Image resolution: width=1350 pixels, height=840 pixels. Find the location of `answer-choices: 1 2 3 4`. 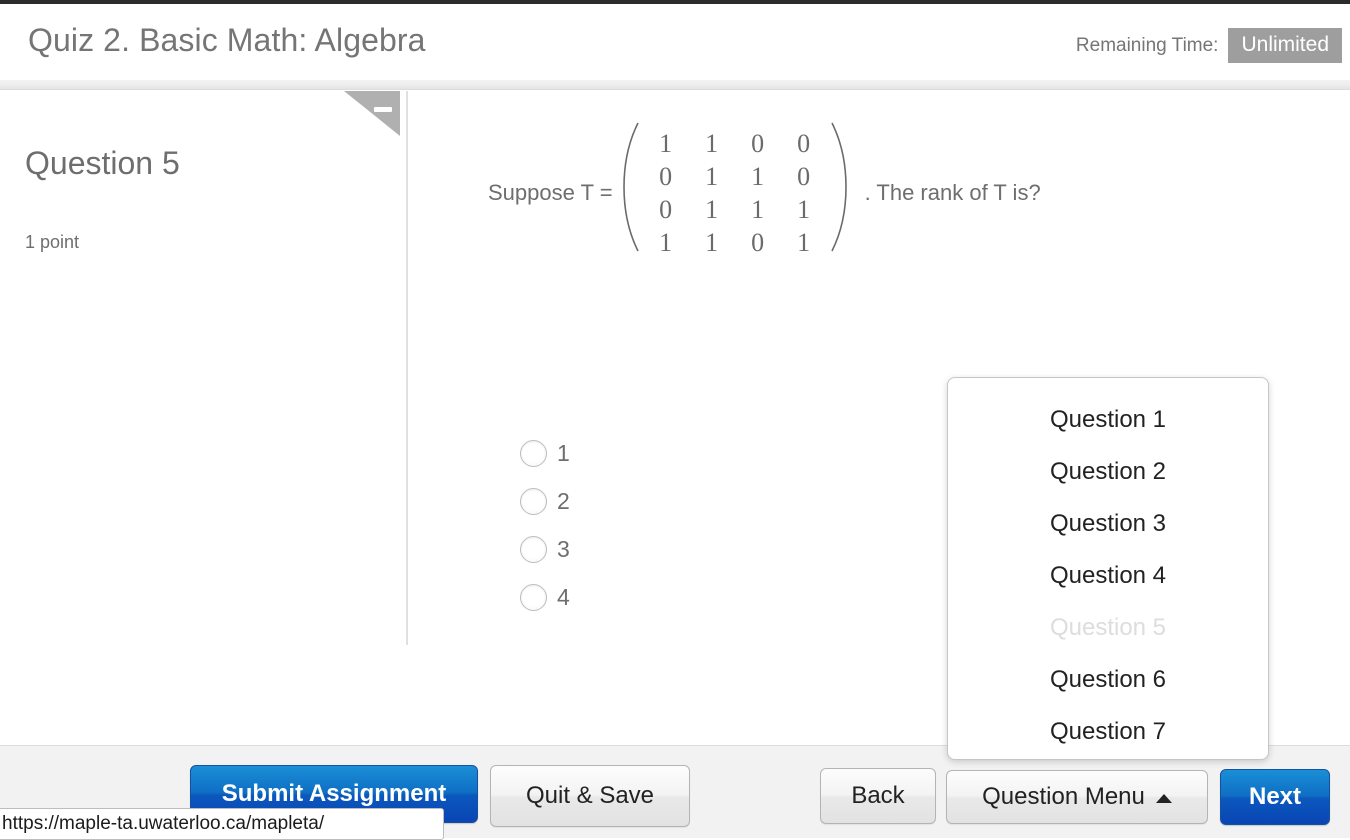

answer-choices: 1 2 3 4 is located at coordinates (545, 525).